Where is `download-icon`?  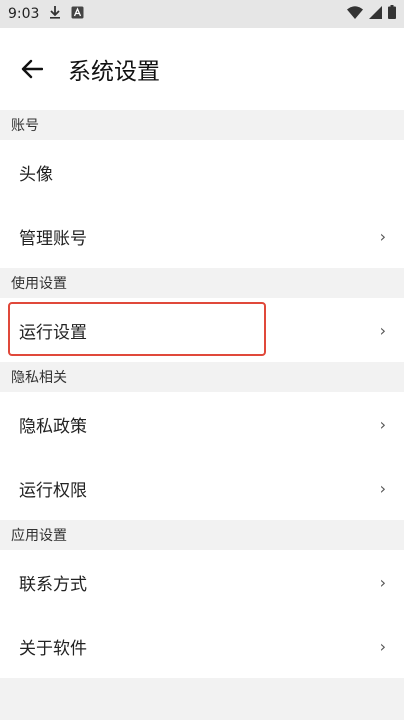 download-icon is located at coordinates (55, 14).